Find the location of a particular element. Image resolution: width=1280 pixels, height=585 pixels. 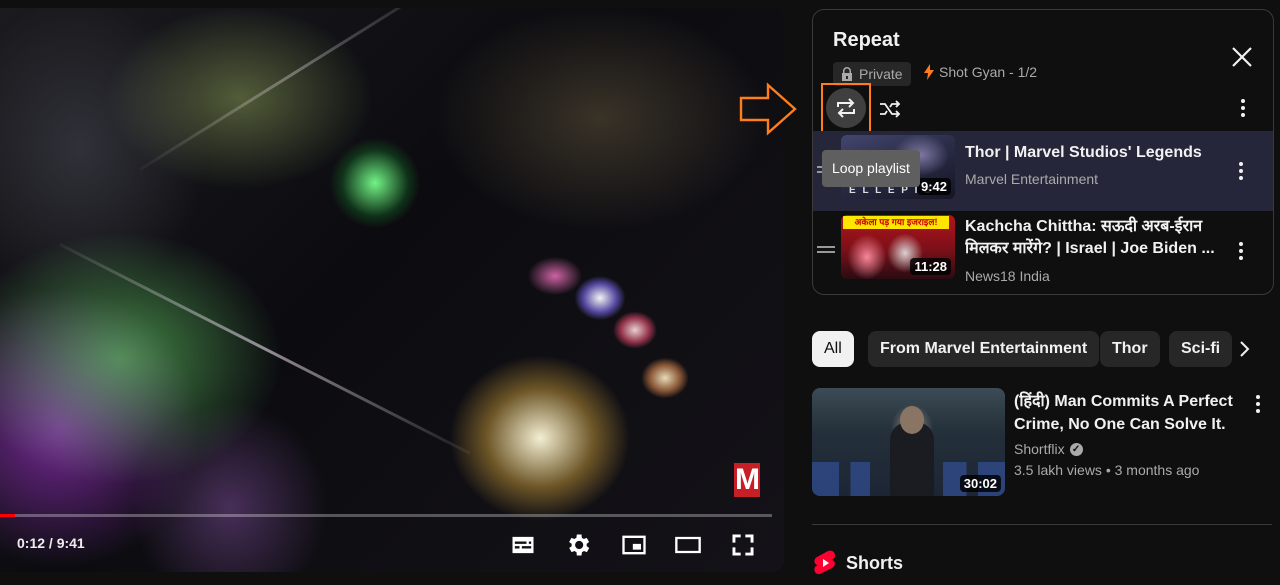

subtitles-button is located at coordinates (523, 545).